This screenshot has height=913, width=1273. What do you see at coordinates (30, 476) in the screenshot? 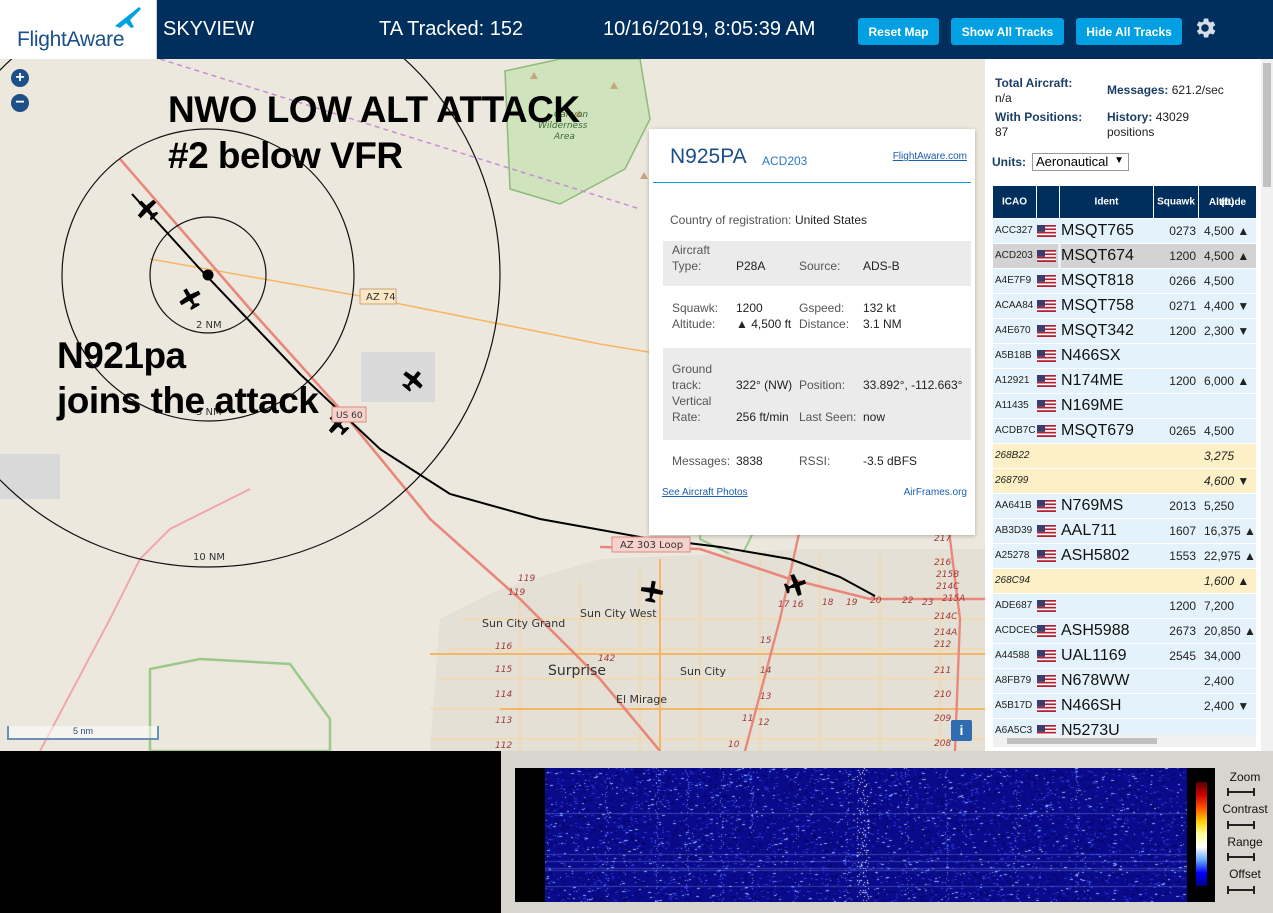
I see `gray-zone-west` at bounding box center [30, 476].